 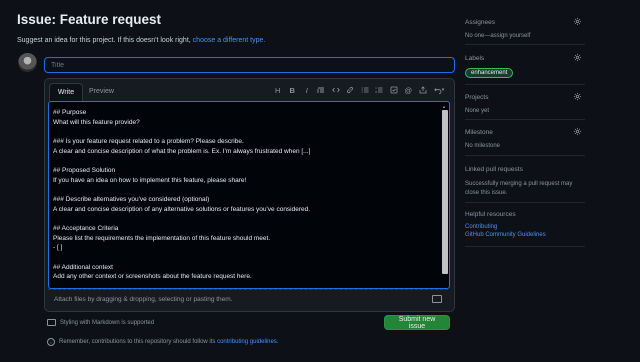 I want to click on cross-reference-icon, so click(x=423, y=90).